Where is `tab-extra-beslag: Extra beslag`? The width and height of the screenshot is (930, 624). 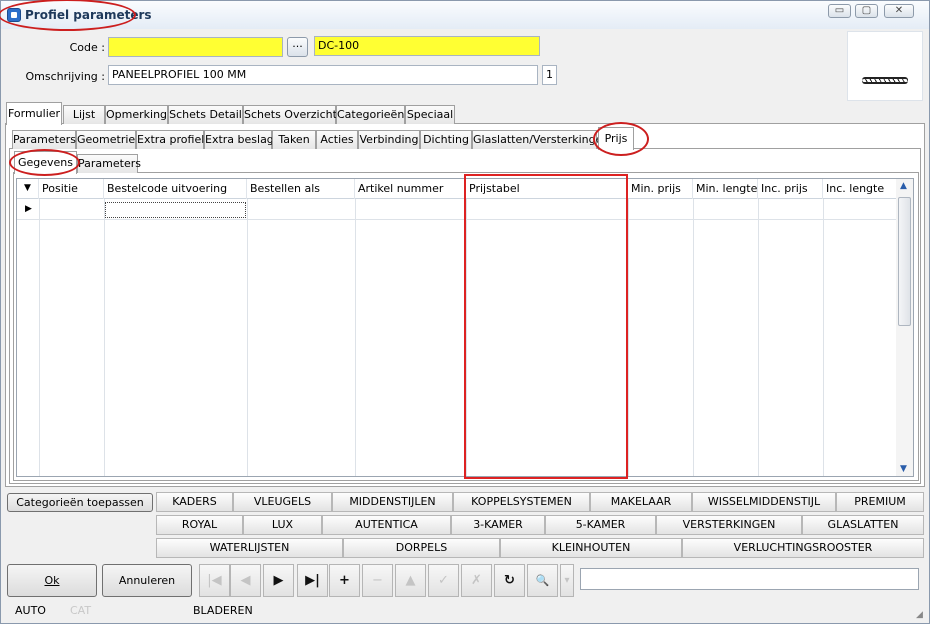 tab-extra-beslag: Extra beslag is located at coordinates (239, 139).